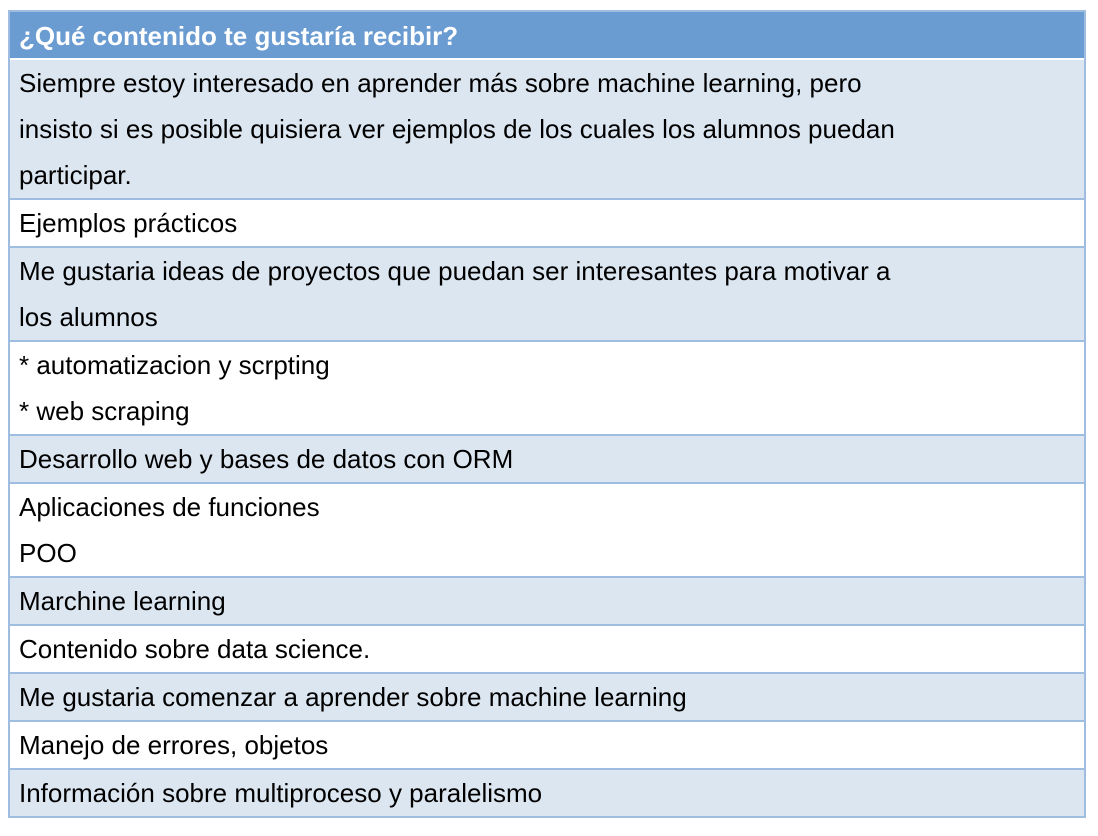  I want to click on table-header: ¿Qué contenido te gustaría recibir?, so click(547, 36).